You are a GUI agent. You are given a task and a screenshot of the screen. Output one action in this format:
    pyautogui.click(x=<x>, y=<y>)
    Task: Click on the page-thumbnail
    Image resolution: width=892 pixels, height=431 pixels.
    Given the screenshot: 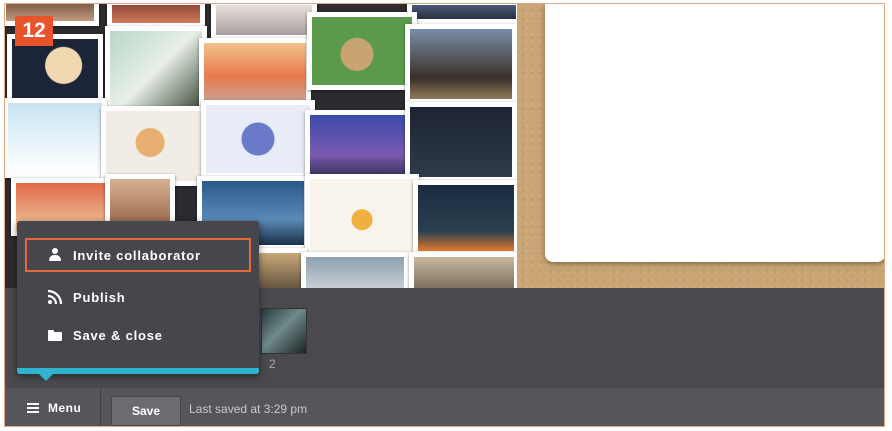 What is the action you would take?
    pyautogui.click(x=284, y=331)
    